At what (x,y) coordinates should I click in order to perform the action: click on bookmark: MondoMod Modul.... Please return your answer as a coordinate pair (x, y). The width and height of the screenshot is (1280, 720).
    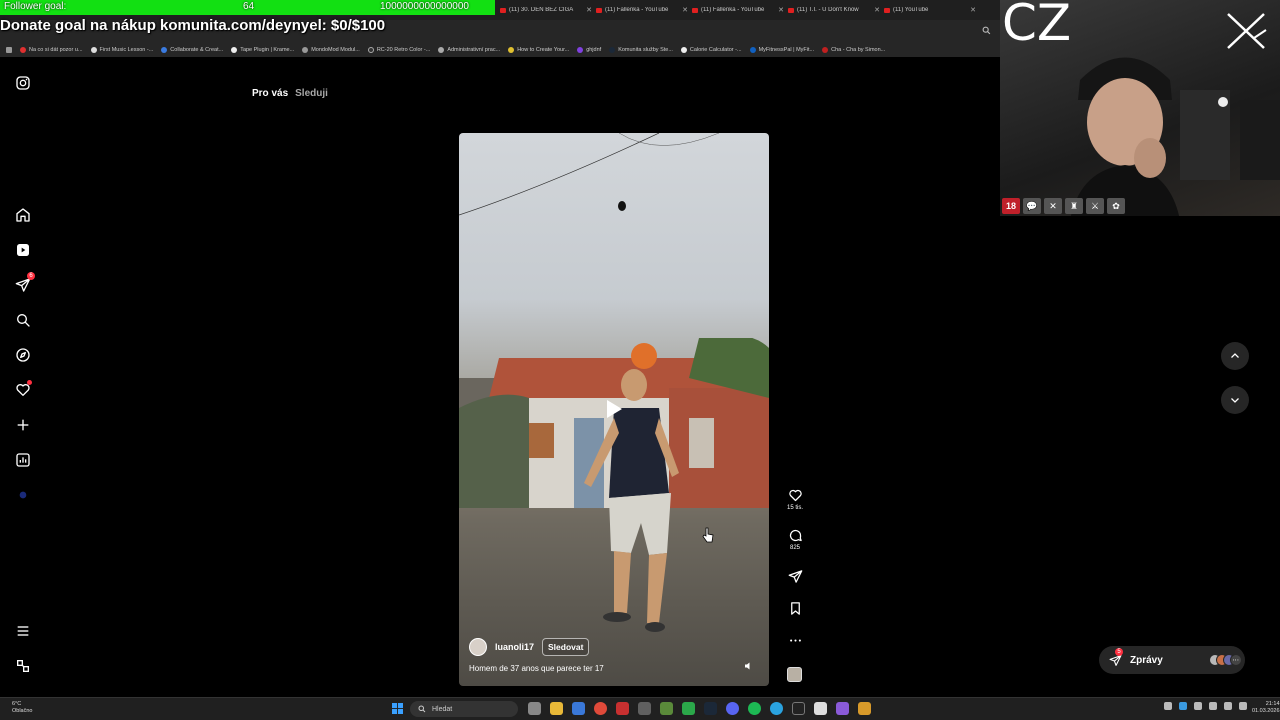
    Looking at the image, I should click on (331, 49).